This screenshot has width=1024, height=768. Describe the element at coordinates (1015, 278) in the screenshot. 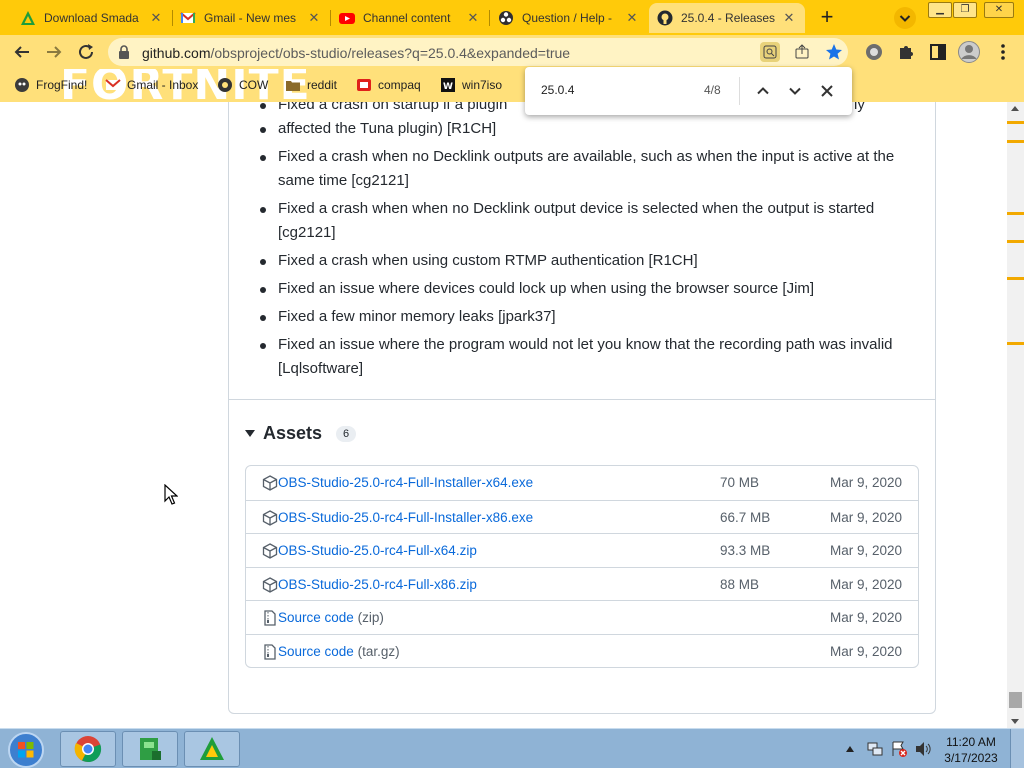

I see `find-match-marker` at that location.